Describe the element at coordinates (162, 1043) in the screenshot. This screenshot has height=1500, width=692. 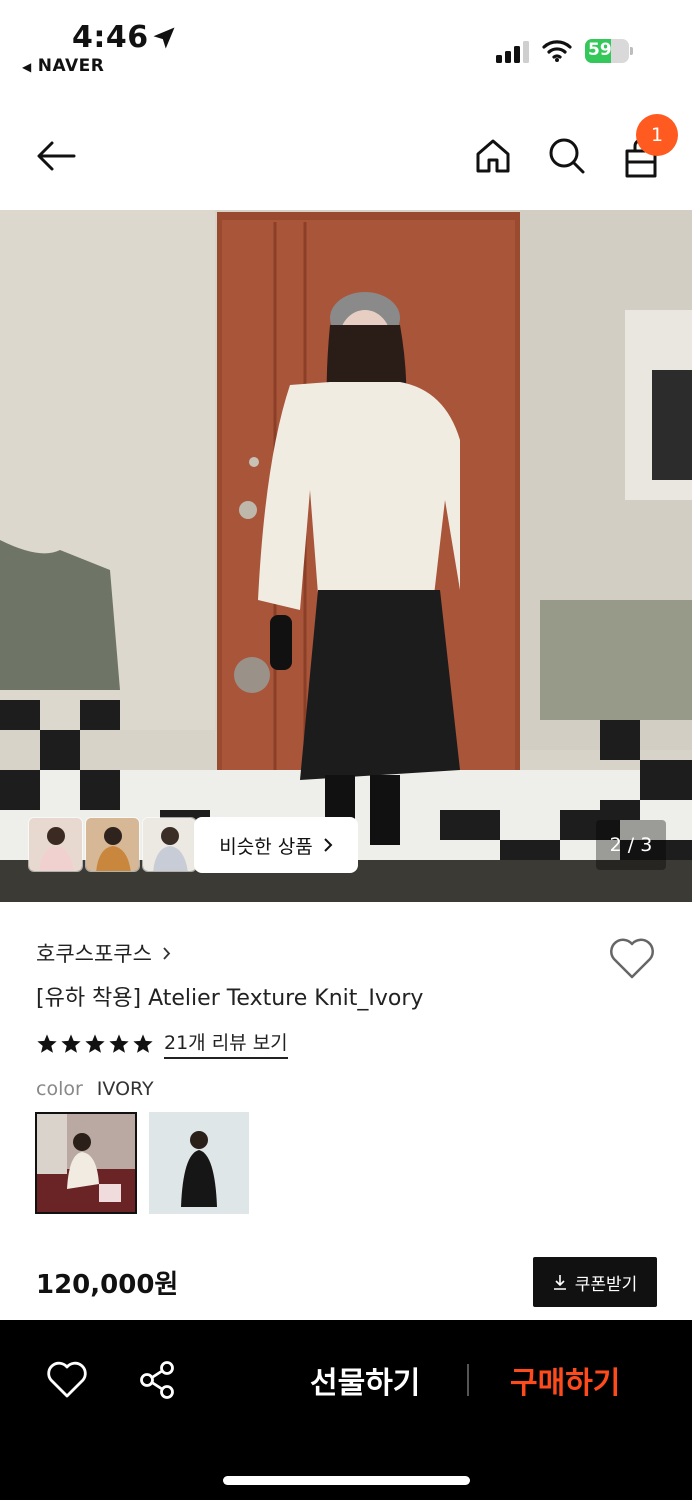
I see `rating-row: 21개 리뷰 보기` at that location.